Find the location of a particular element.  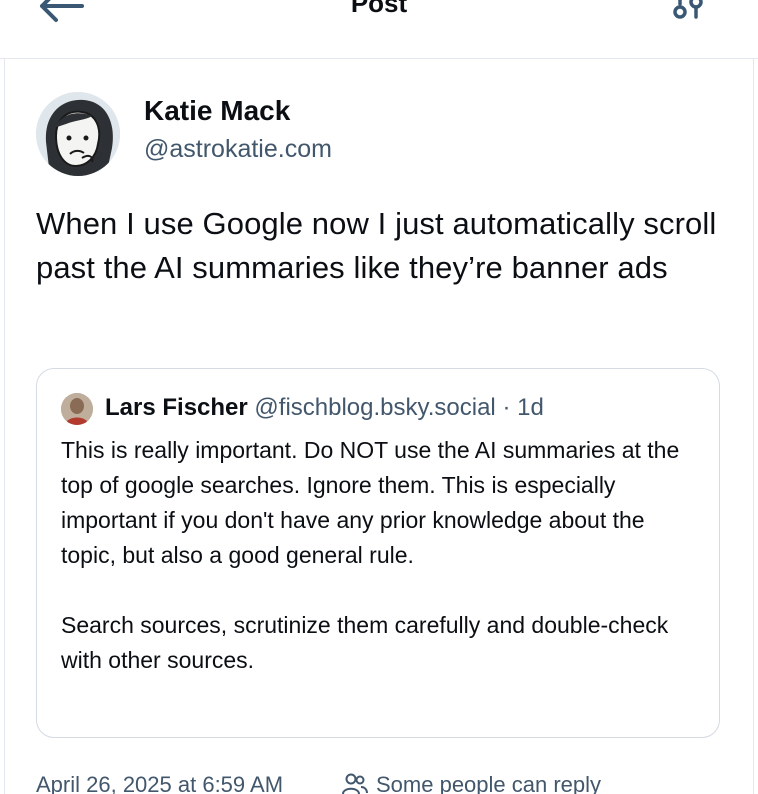

avatar-cartoon-face is located at coordinates (78, 134).